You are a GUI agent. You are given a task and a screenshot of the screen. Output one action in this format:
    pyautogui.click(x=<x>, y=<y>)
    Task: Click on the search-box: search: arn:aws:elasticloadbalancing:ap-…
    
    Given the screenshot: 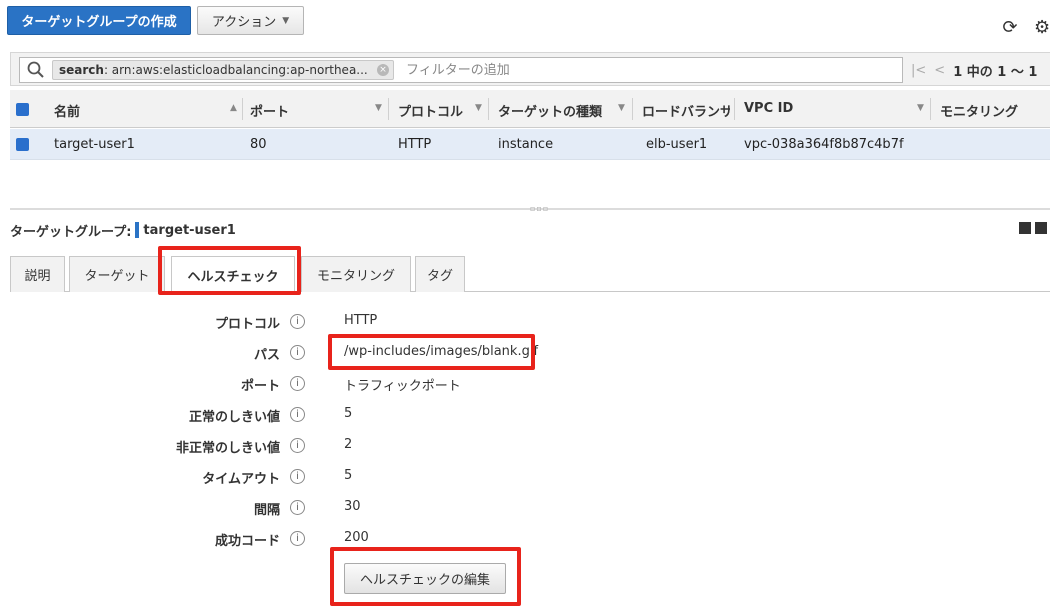 What is the action you would take?
    pyautogui.click(x=461, y=70)
    